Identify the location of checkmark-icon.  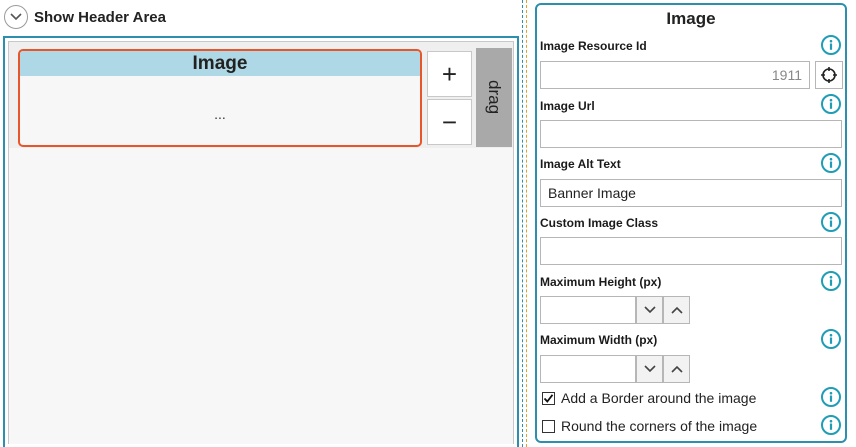
(548, 398).